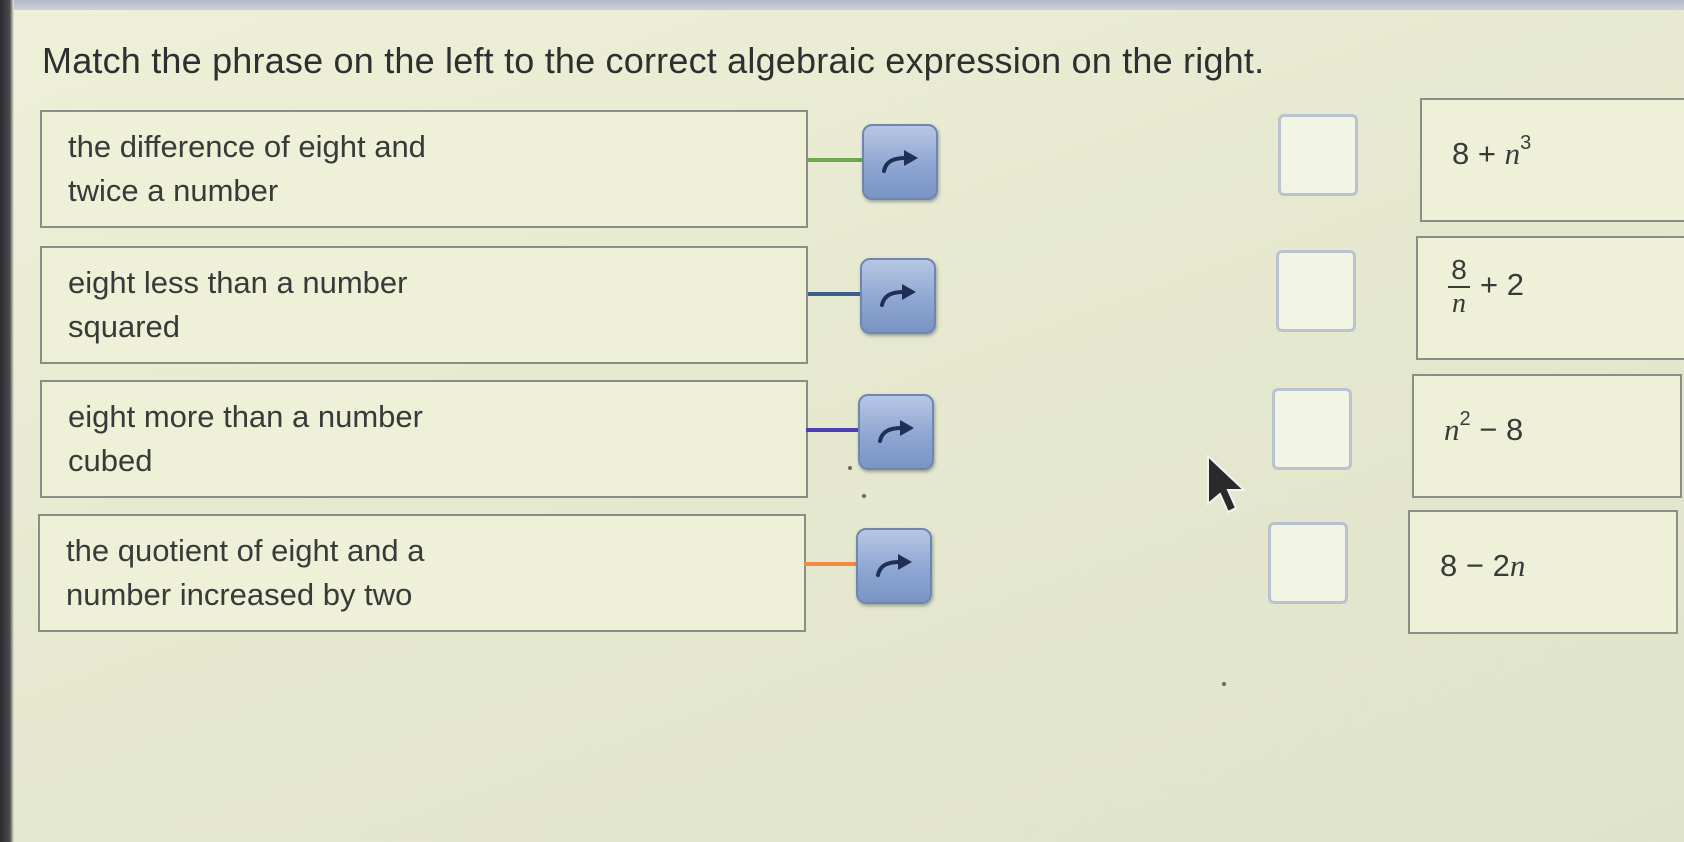 Image resolution: width=1684 pixels, height=842 pixels. Describe the element at coordinates (1459, 269) in the screenshot. I see `numerator: 8` at that location.